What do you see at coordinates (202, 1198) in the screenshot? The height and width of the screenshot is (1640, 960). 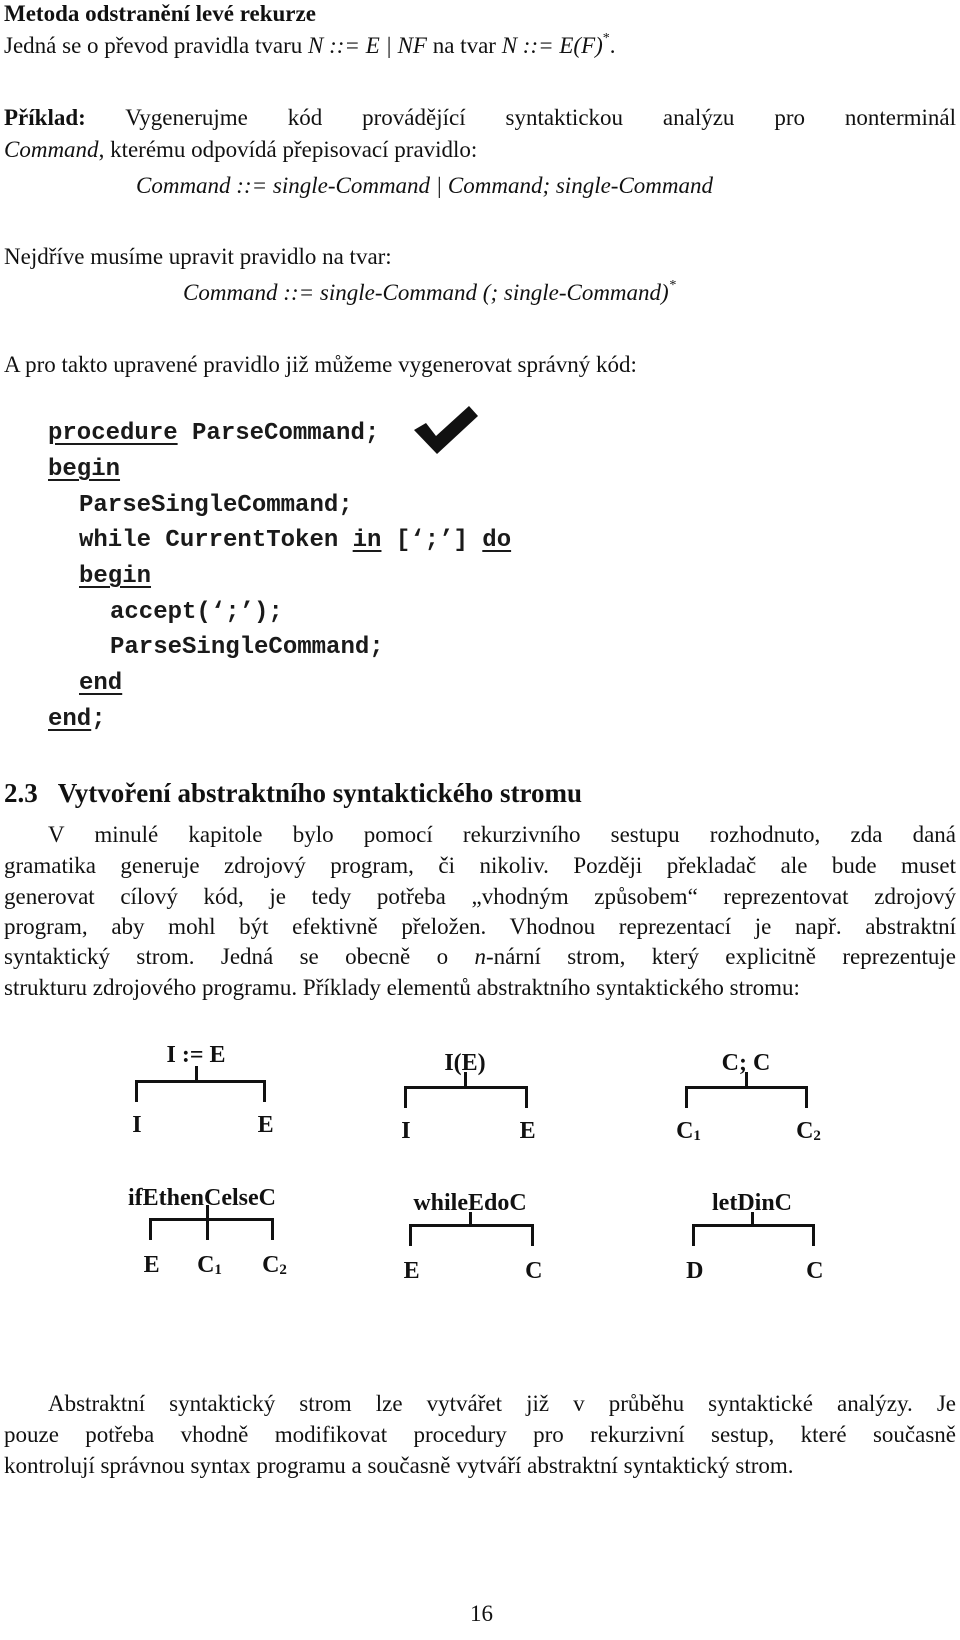 I see `ast-root-label: ifEthenCelseC` at bounding box center [202, 1198].